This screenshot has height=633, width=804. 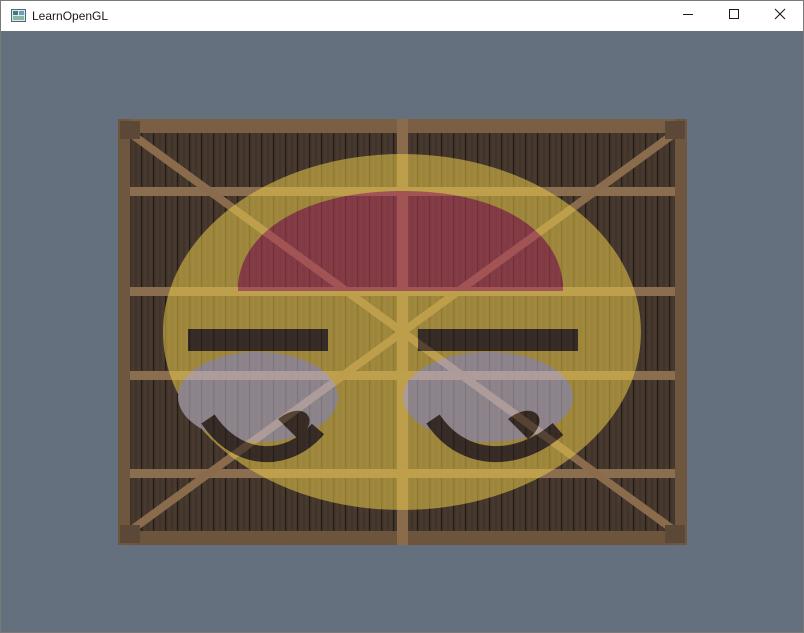 I want to click on close-button, so click(x=780, y=16).